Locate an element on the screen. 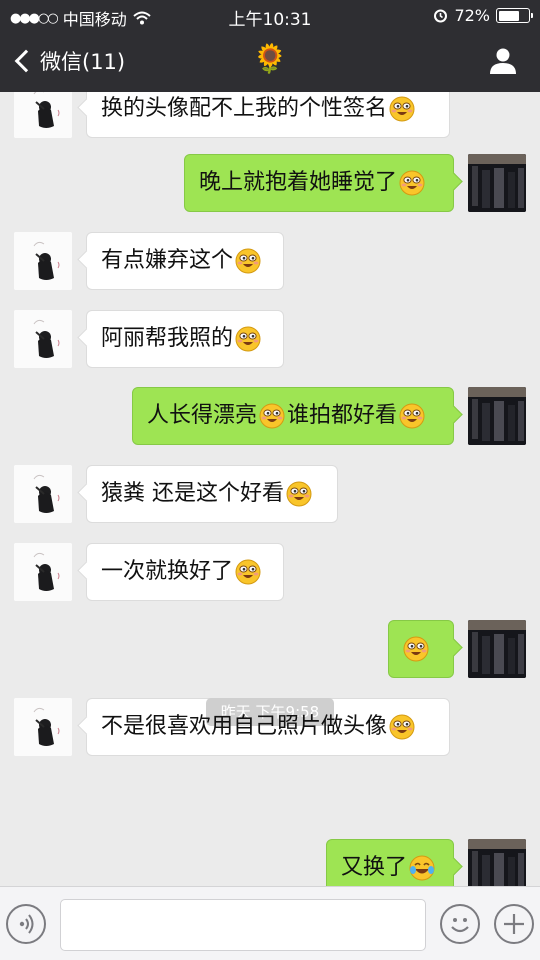 This screenshot has width=540, height=960. message-bubble: 有点嫌弃这个 is located at coordinates (185, 261).